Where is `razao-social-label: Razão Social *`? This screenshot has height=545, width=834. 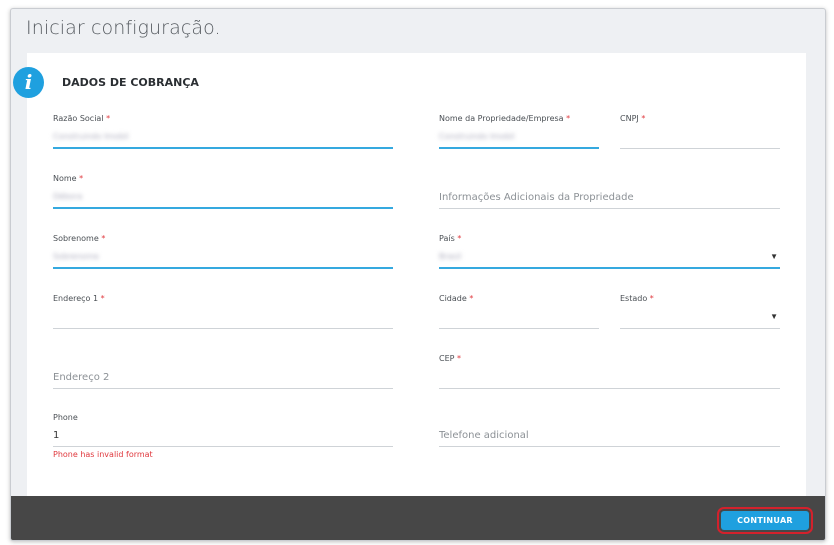
razao-social-label: Razão Social * is located at coordinates (82, 118).